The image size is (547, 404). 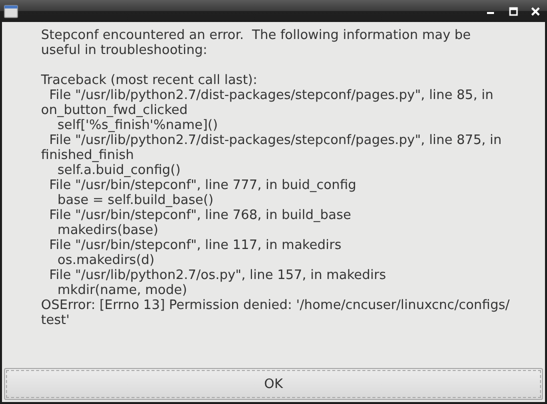 I want to click on window-app-icon, so click(x=11, y=11).